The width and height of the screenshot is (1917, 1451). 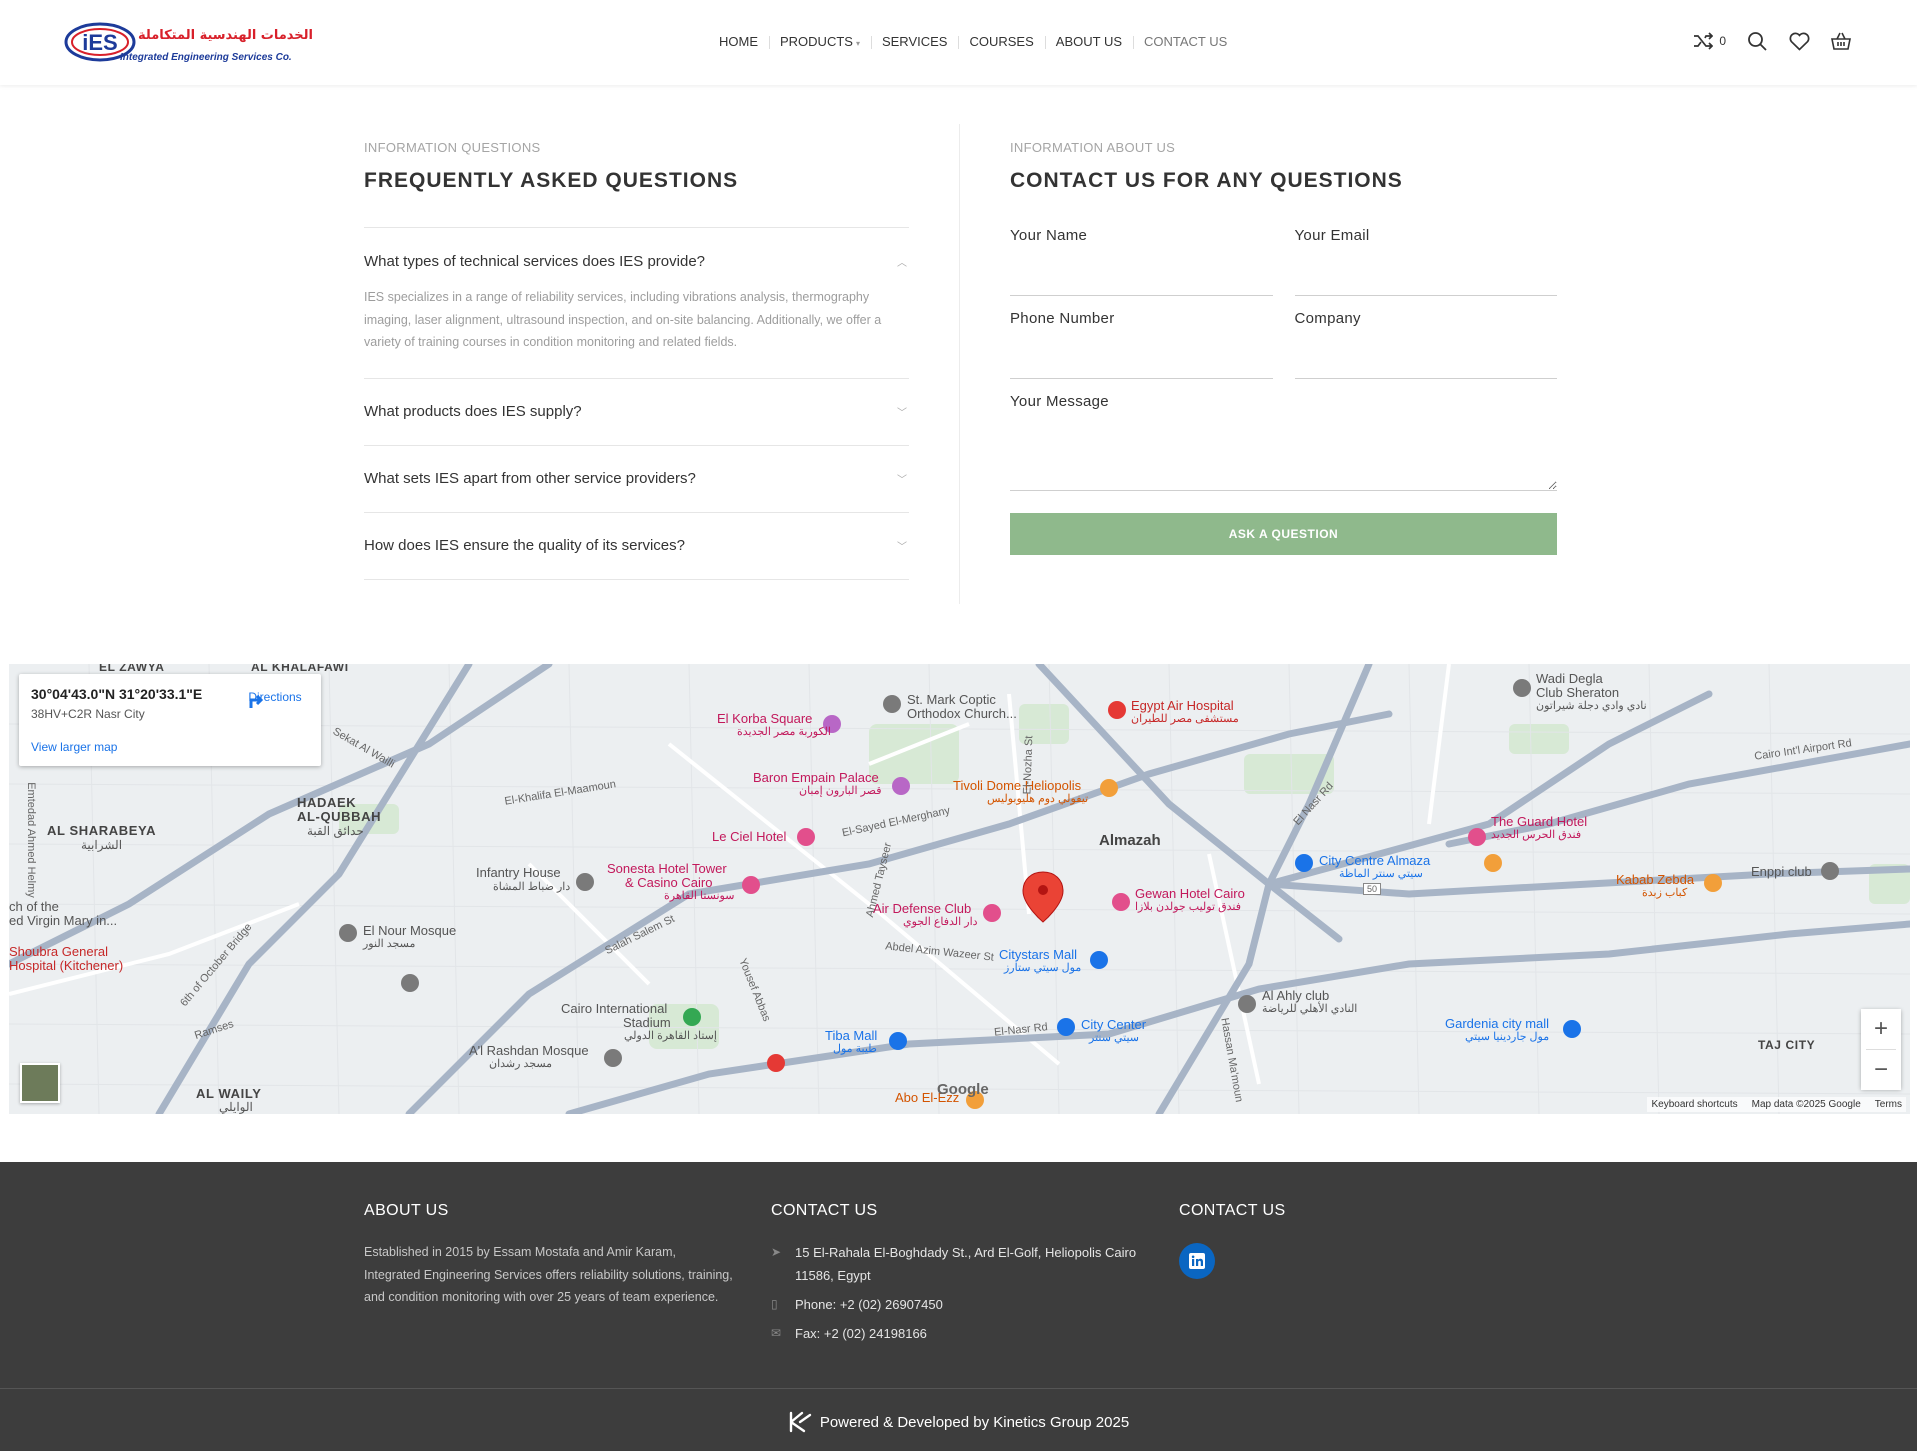 What do you see at coordinates (1310, 1009) in the screenshot?
I see `map-label-ahly-ar: النادي الأهلي للرياضة` at bounding box center [1310, 1009].